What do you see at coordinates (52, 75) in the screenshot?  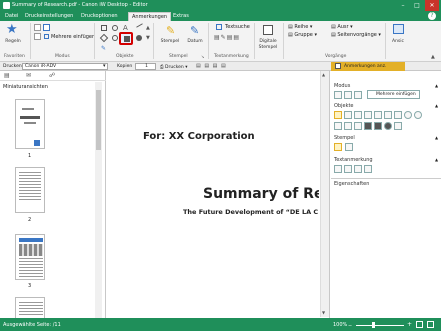 I see `attachments-tab-icon: ☍` at bounding box center [52, 75].